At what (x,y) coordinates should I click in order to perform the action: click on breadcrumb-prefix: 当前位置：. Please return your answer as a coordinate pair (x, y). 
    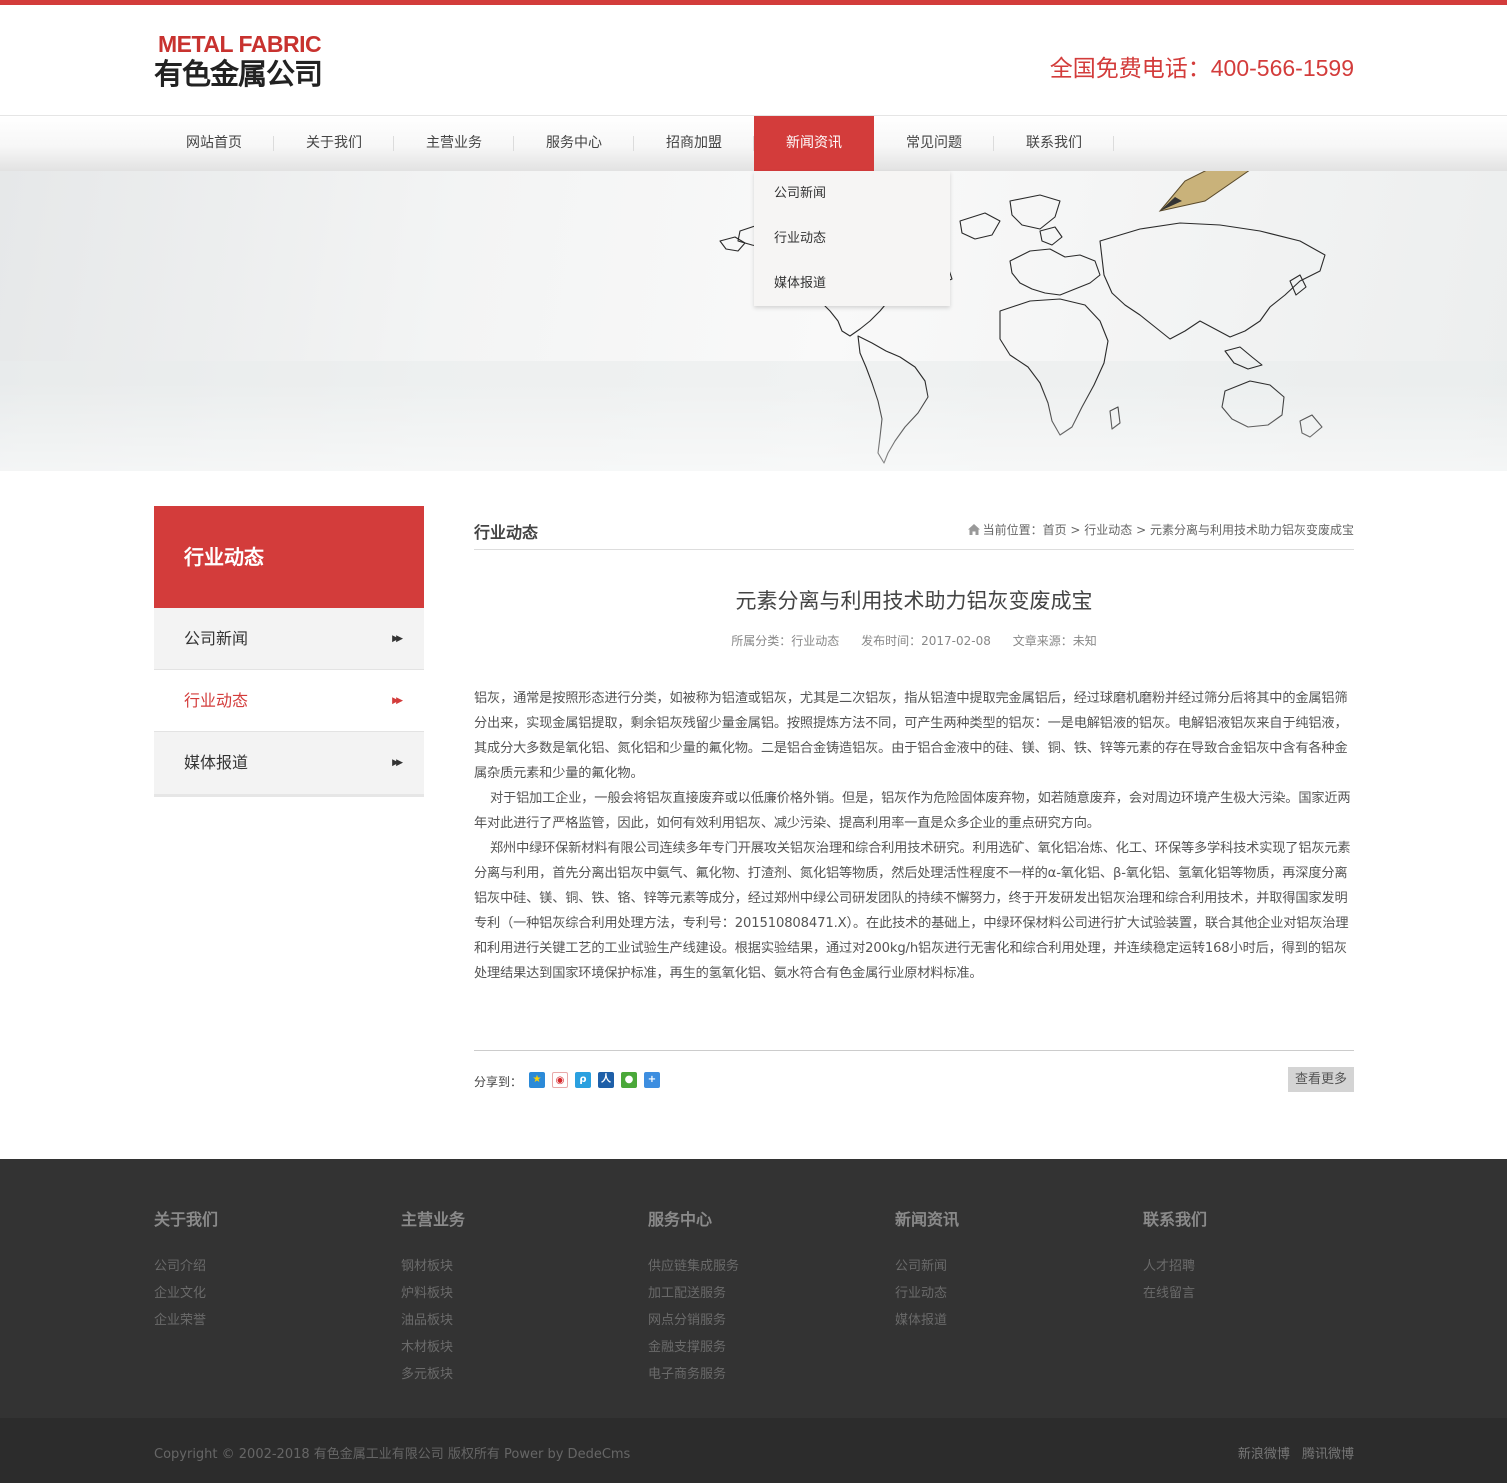
    Looking at the image, I should click on (1012, 530).